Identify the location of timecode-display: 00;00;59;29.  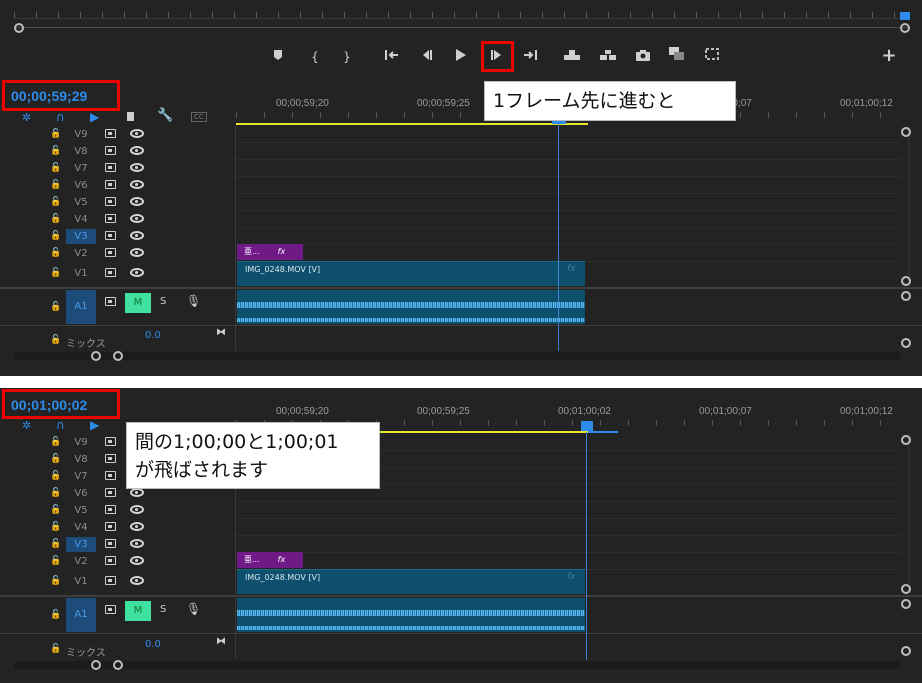
(61, 95).